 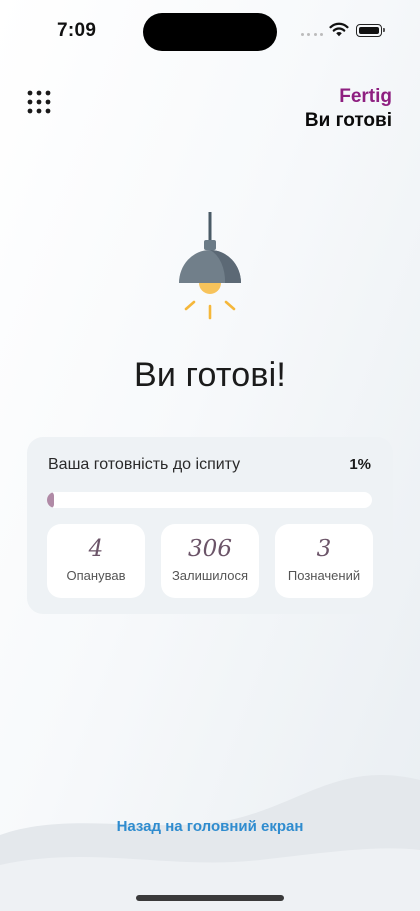 I want to click on status-bar: 7:09, so click(x=210, y=31).